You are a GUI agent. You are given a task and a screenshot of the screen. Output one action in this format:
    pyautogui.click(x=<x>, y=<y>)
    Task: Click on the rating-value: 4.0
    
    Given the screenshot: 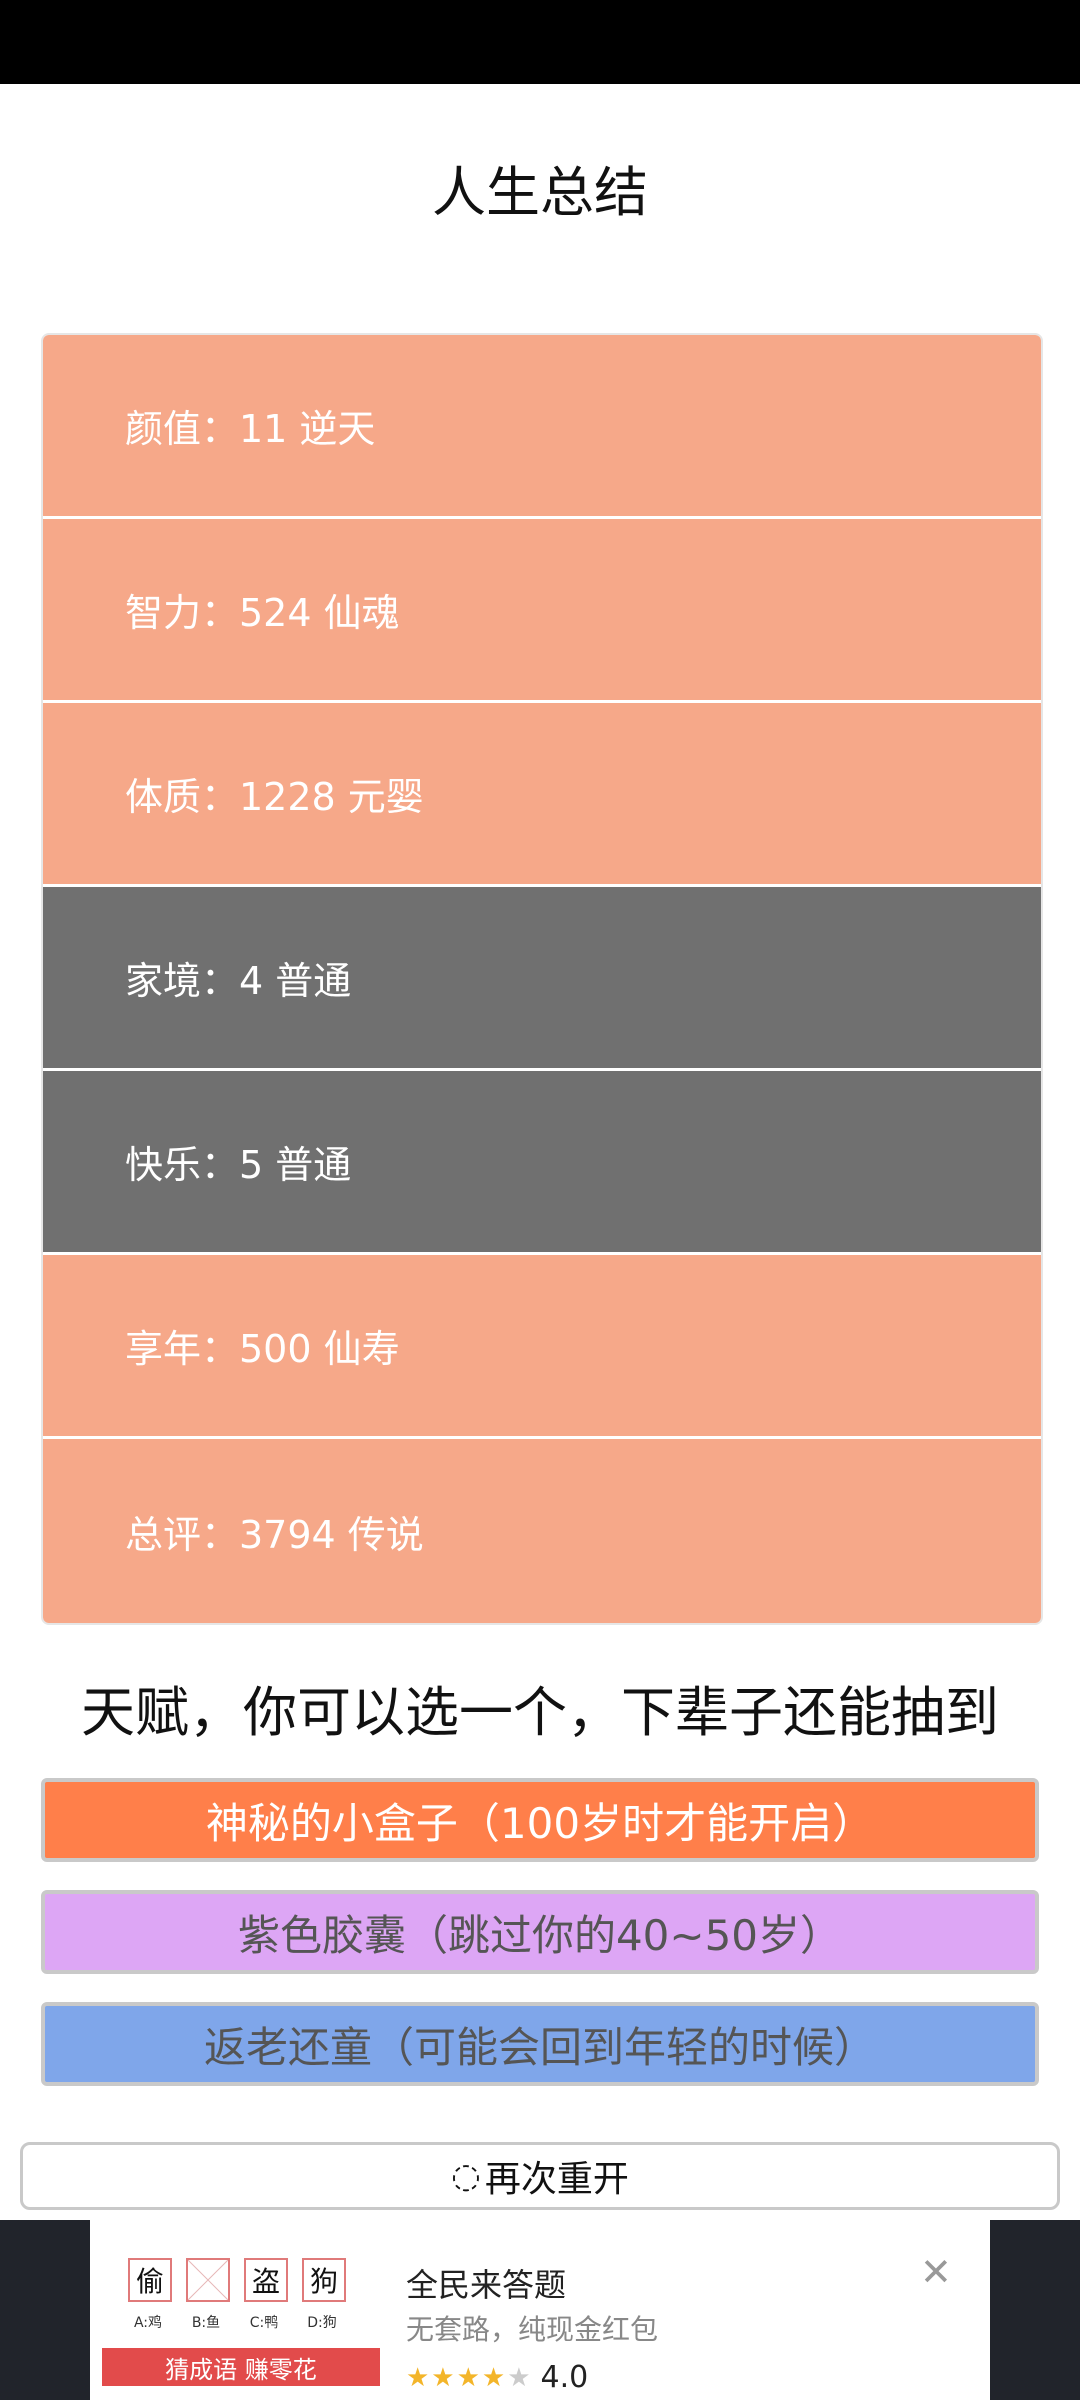 What is the action you would take?
    pyautogui.click(x=564, y=2377)
    